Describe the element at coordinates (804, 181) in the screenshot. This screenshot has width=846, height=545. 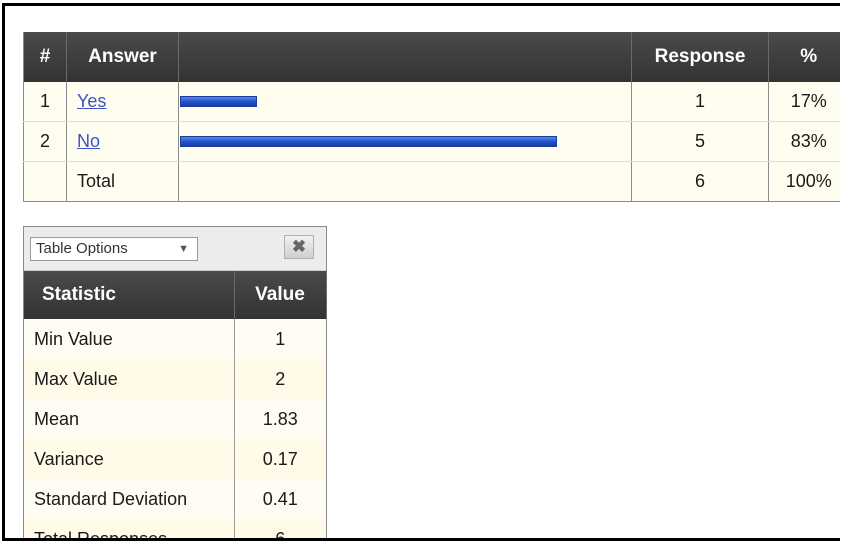
I see `total-percent: 100%` at that location.